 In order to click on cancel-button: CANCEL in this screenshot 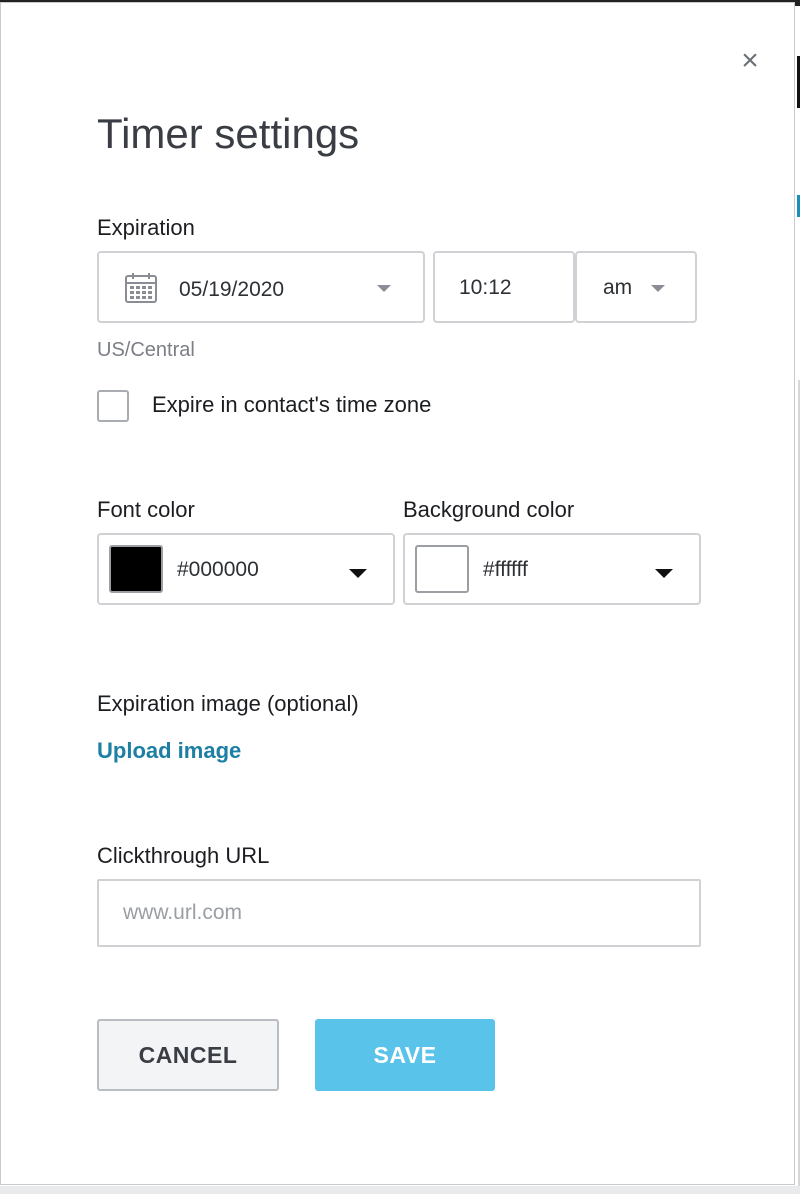, I will do `click(188, 1055)`.